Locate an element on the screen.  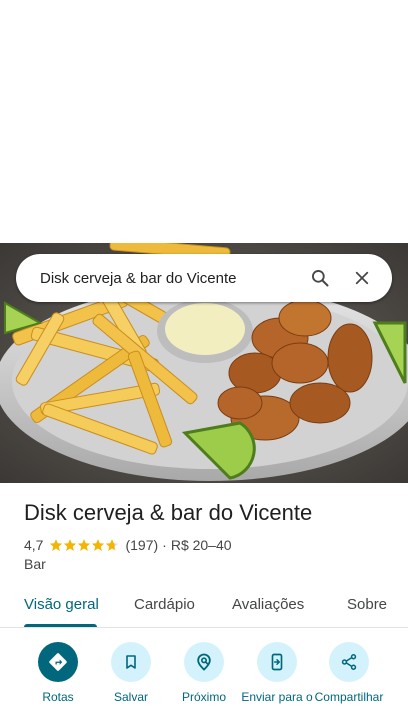
tab-about: Sobre is located at coordinates (367, 604).